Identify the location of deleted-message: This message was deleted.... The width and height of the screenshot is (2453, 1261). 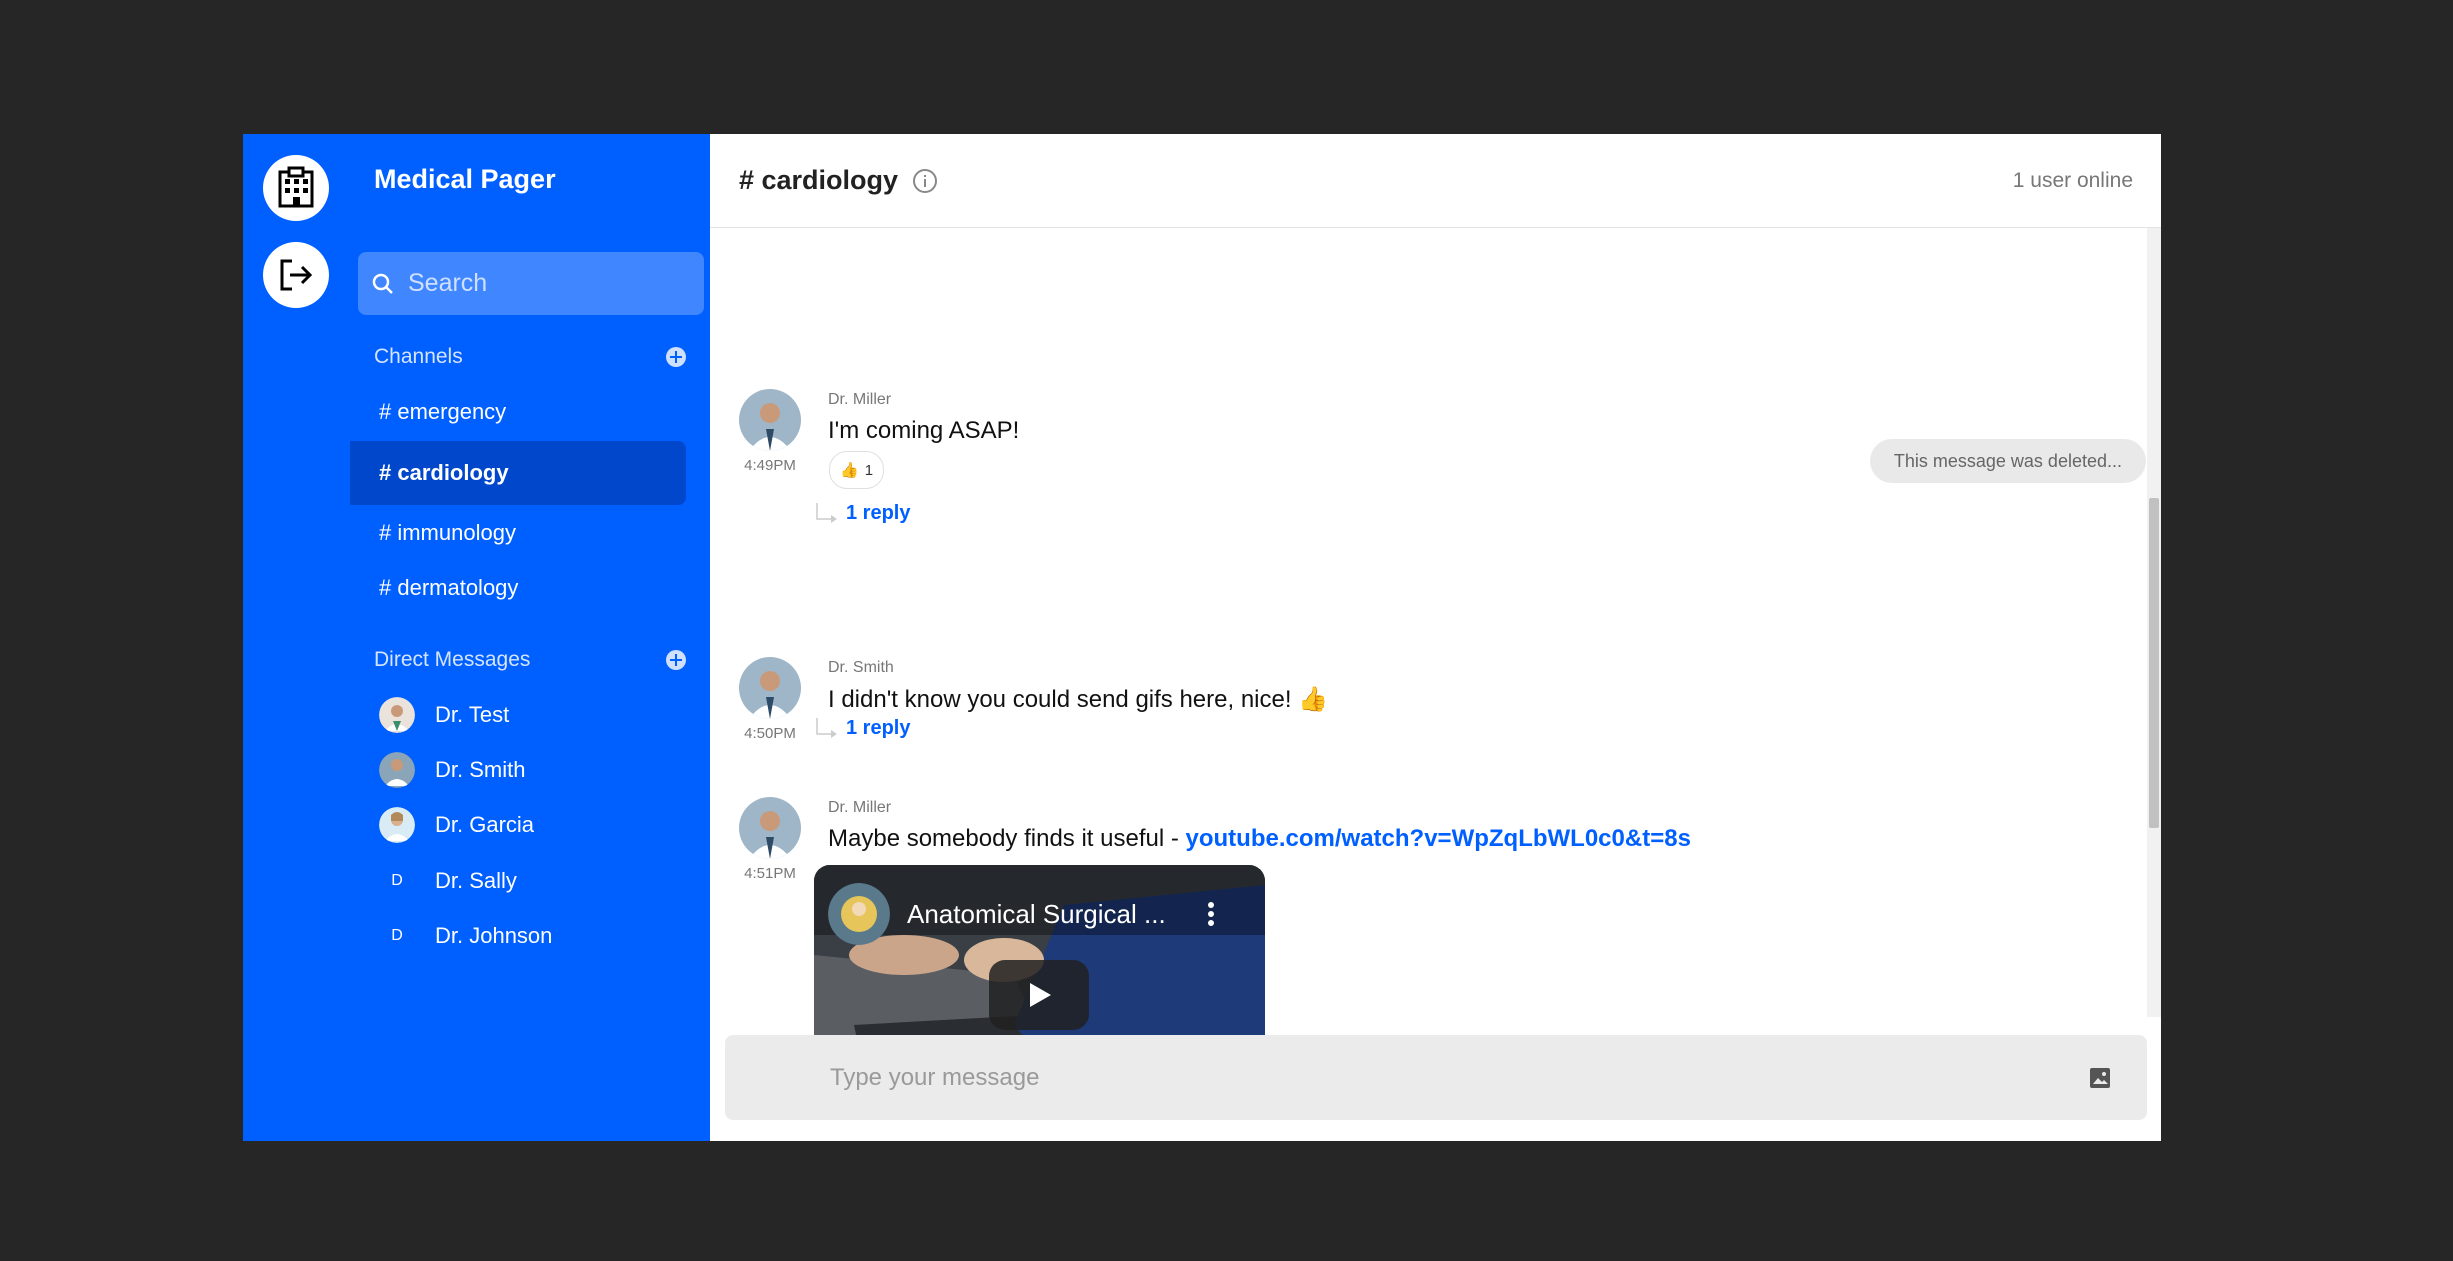
(2007, 461).